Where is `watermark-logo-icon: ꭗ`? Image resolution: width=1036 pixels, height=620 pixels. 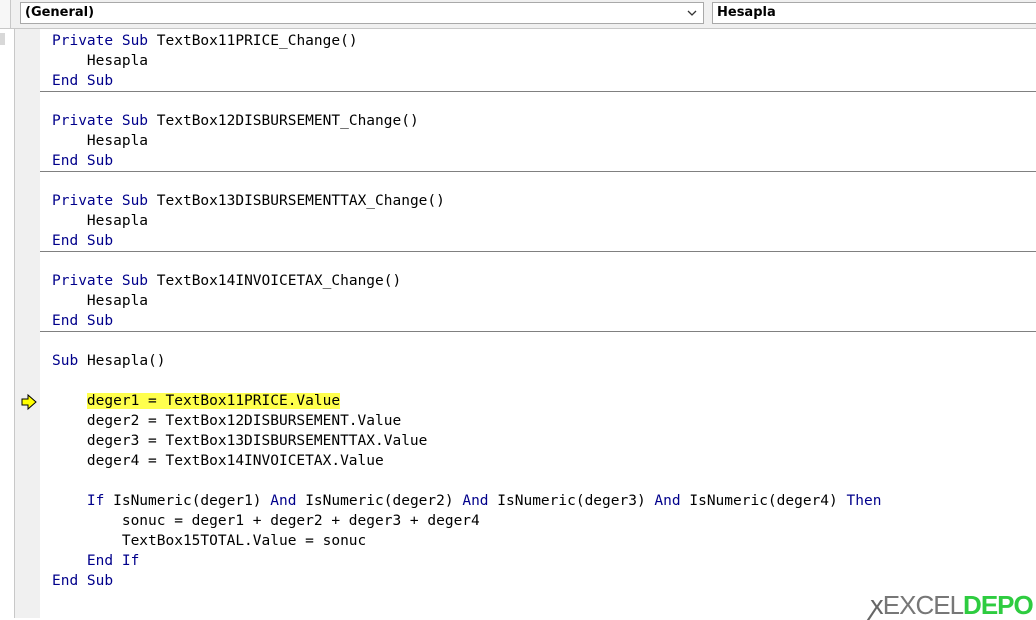 watermark-logo-icon: ꭗ is located at coordinates (877, 605).